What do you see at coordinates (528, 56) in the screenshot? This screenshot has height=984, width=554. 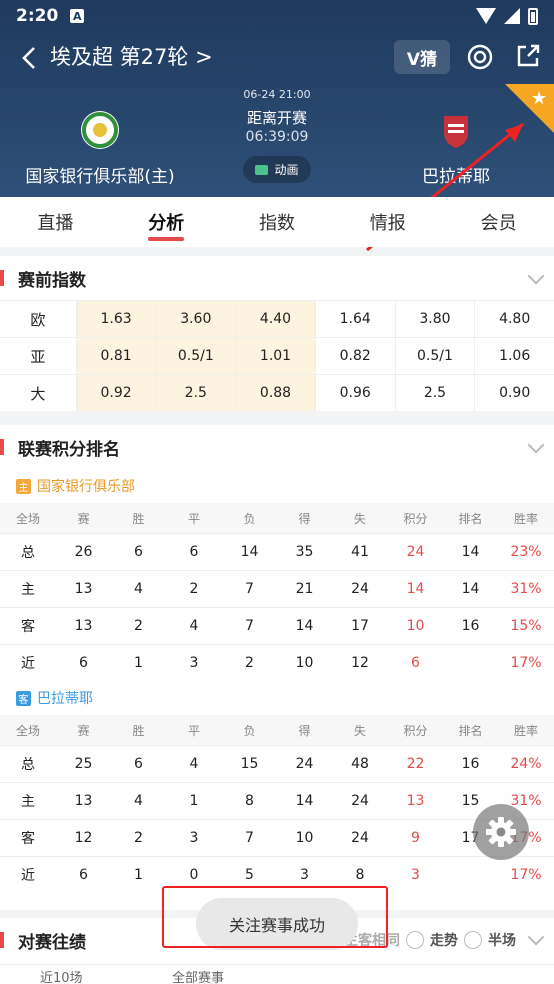 I see `share-icon` at bounding box center [528, 56].